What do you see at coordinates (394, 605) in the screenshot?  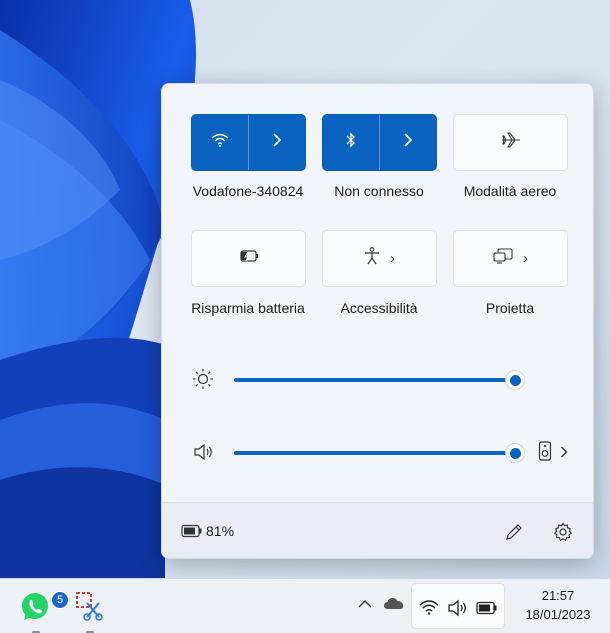 I see `onedrive-icon` at bounding box center [394, 605].